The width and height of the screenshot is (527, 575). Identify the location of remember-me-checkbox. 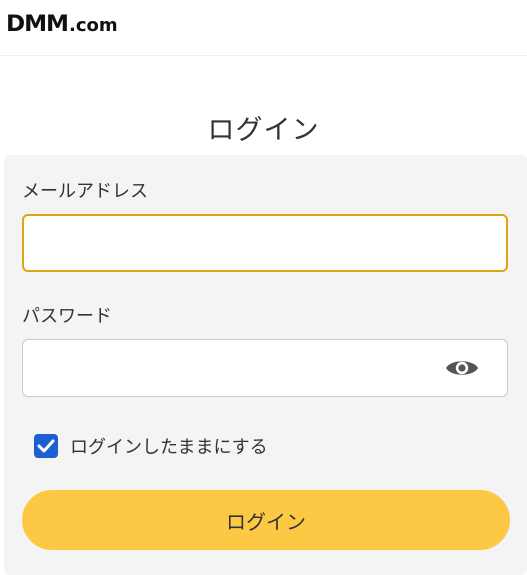
(46, 446).